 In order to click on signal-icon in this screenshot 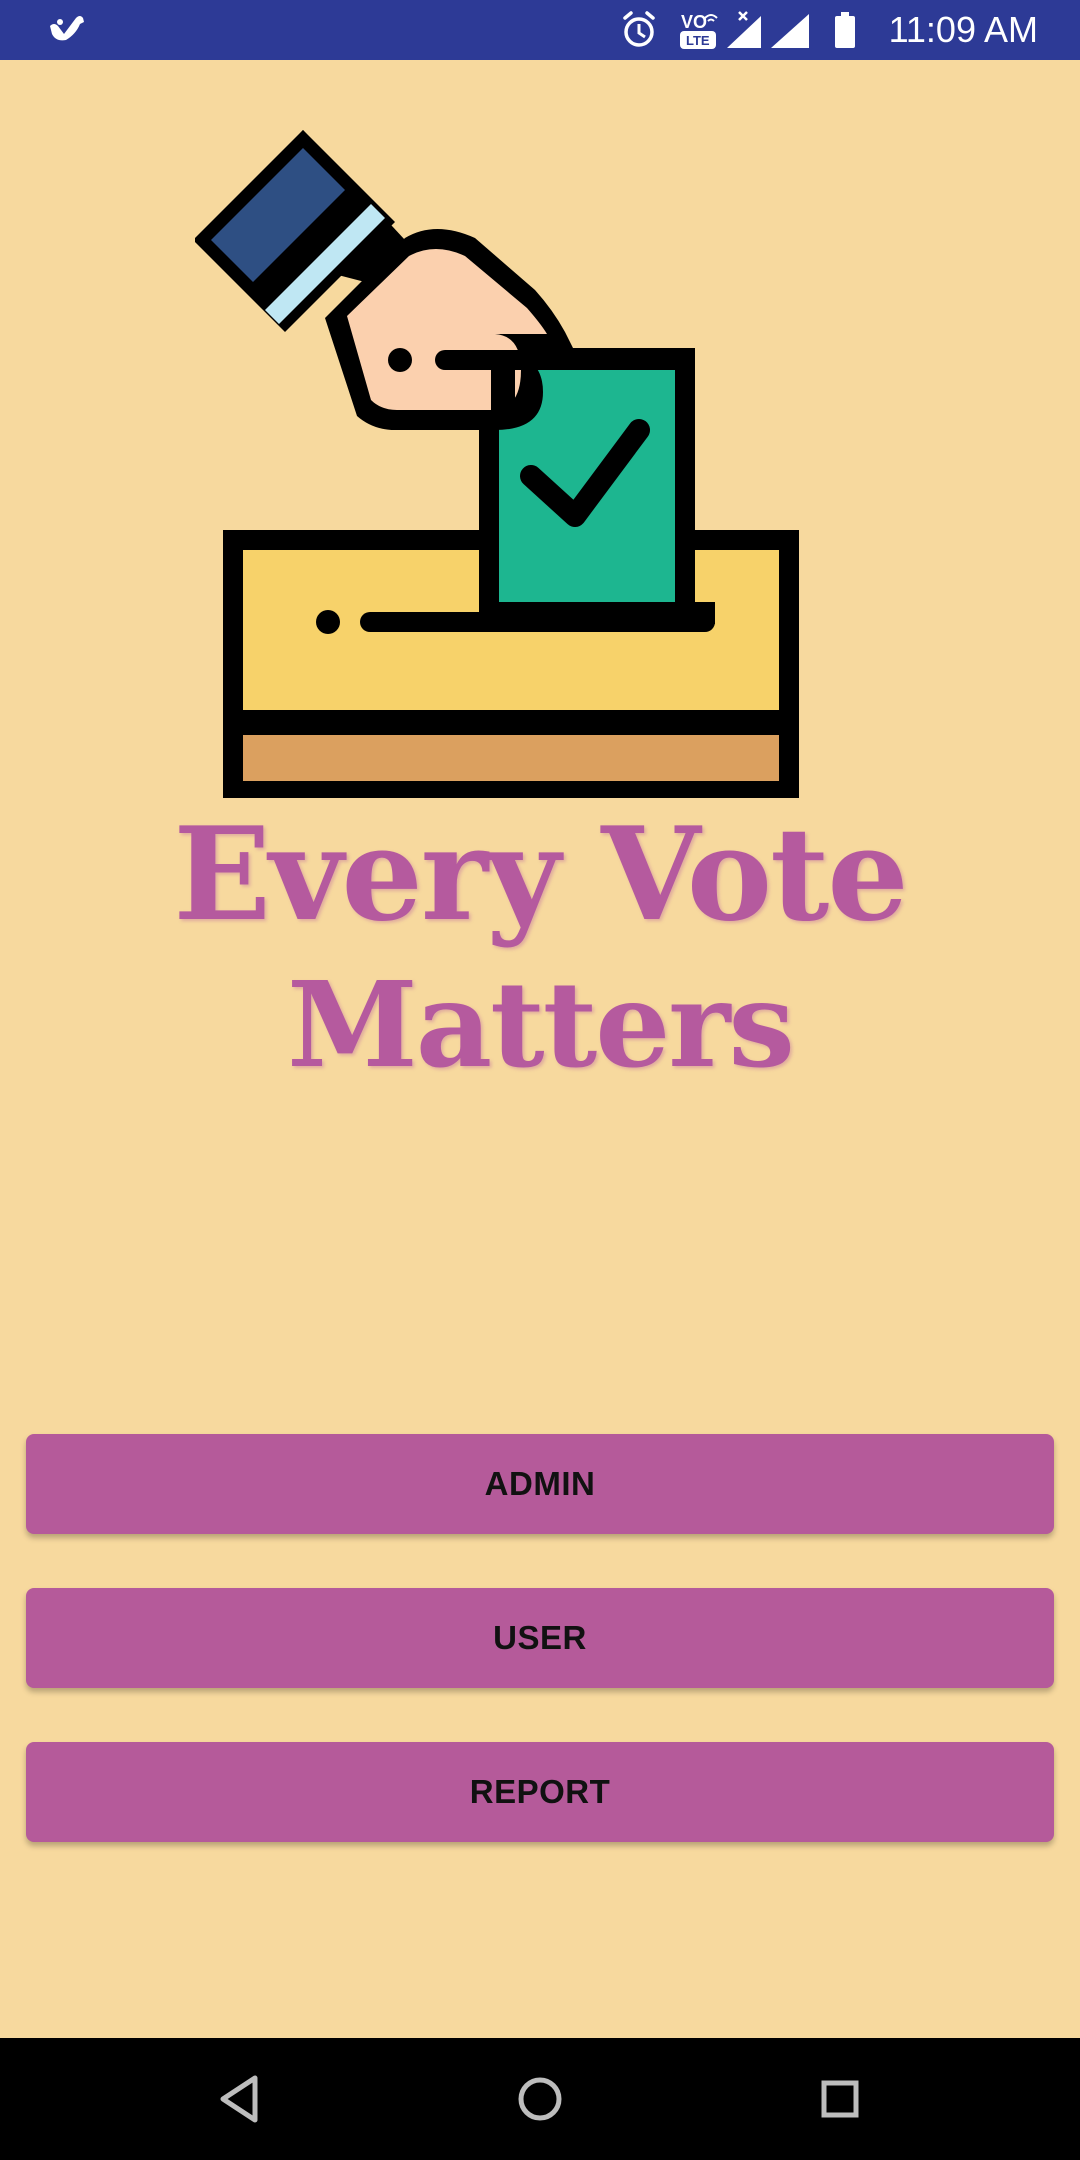, I will do `click(790, 31)`.